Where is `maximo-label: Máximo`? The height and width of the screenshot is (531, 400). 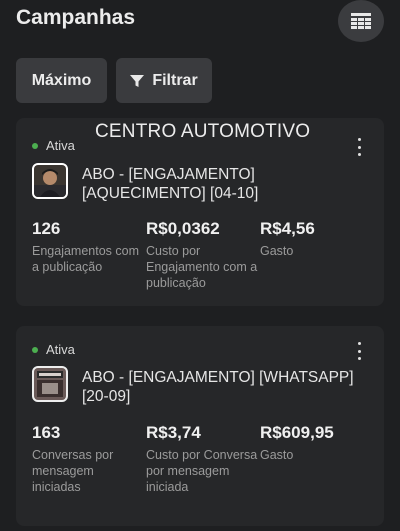 maximo-label: Máximo is located at coordinates (61, 80).